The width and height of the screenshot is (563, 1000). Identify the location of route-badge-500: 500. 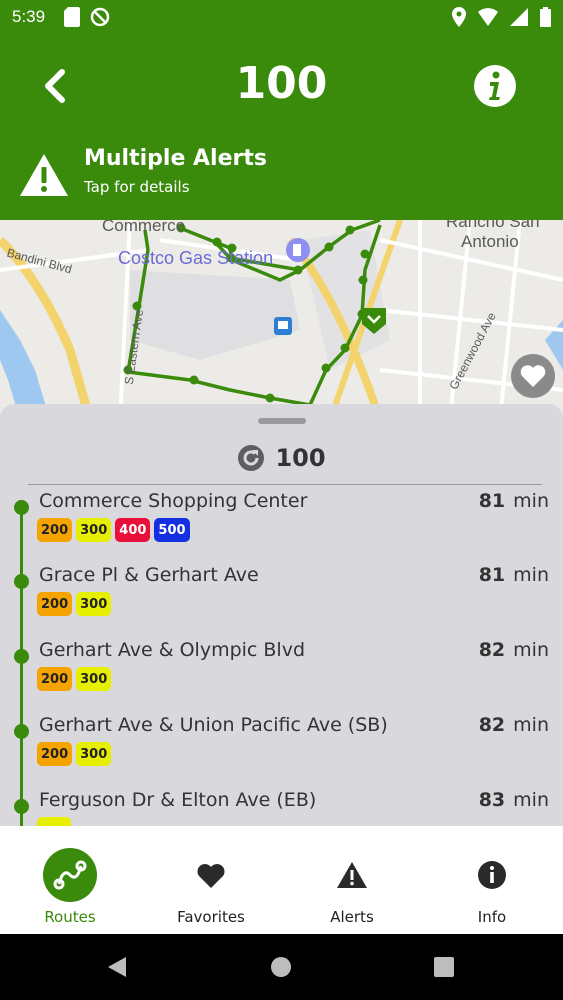
(172, 530).